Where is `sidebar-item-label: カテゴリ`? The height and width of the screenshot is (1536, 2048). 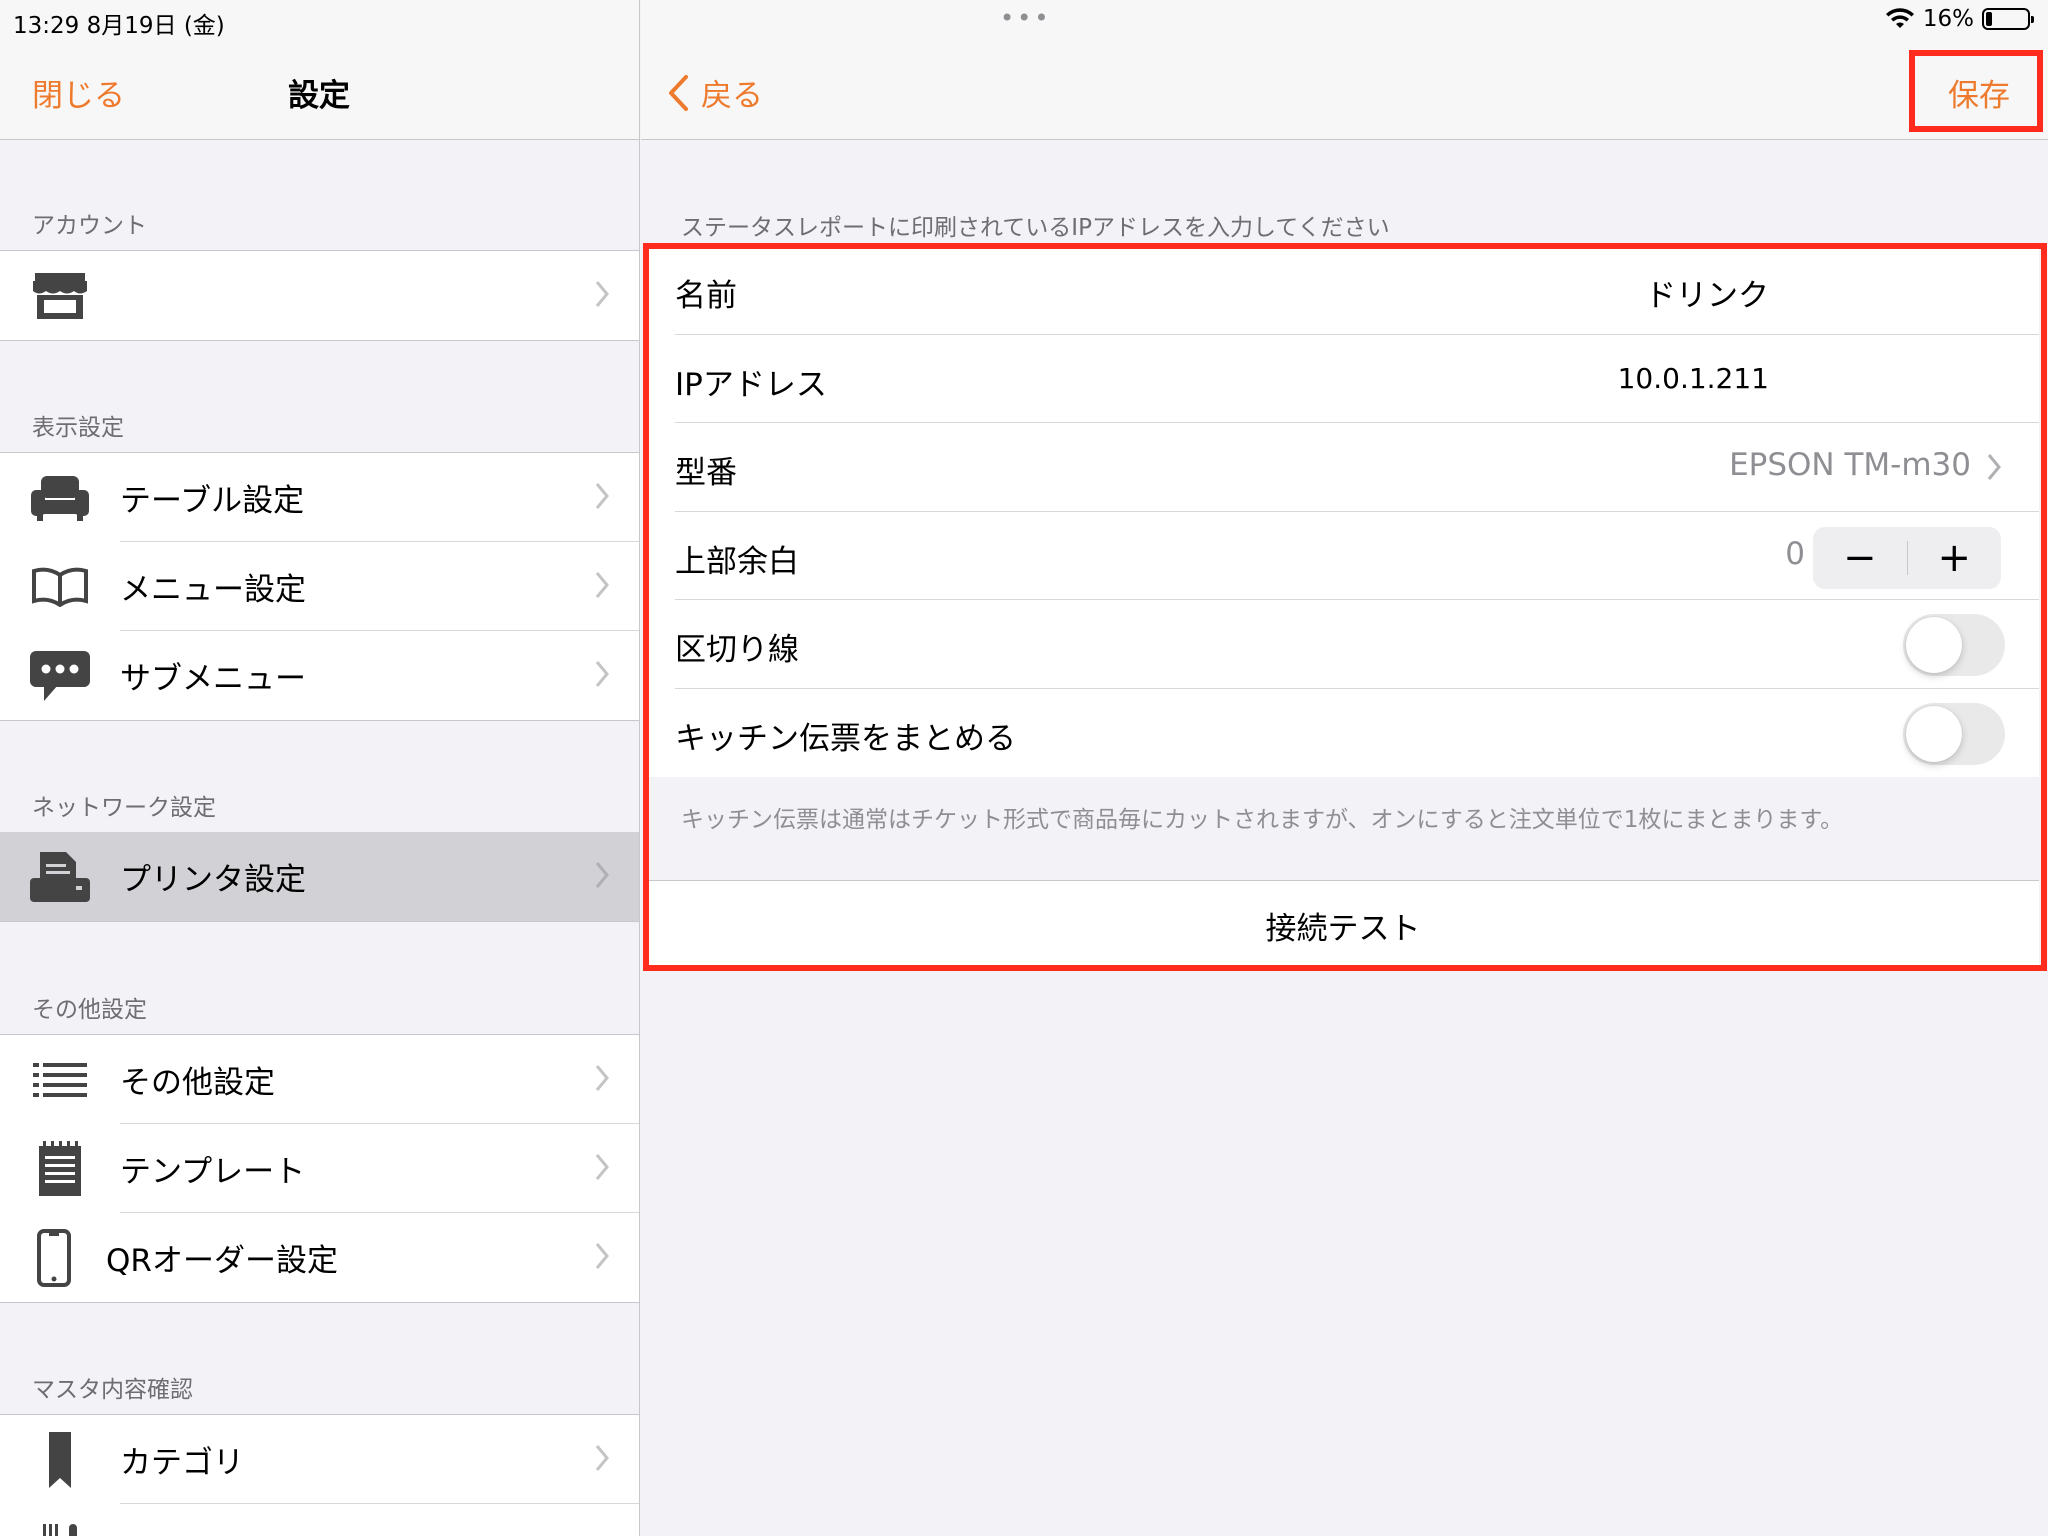
sidebar-item-label: カテゴリ is located at coordinates (182, 1463).